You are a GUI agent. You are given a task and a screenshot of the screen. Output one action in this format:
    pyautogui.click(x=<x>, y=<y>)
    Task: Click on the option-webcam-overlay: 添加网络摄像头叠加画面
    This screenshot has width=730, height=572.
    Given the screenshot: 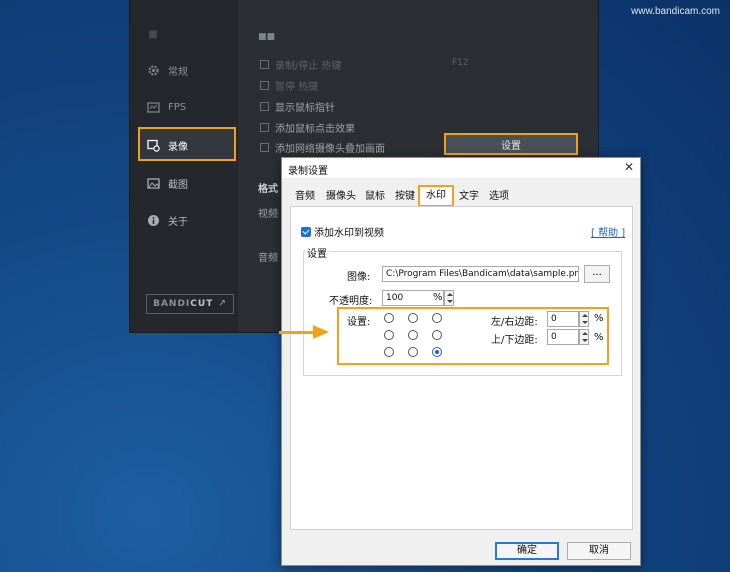 What is the action you would take?
    pyautogui.click(x=322, y=147)
    